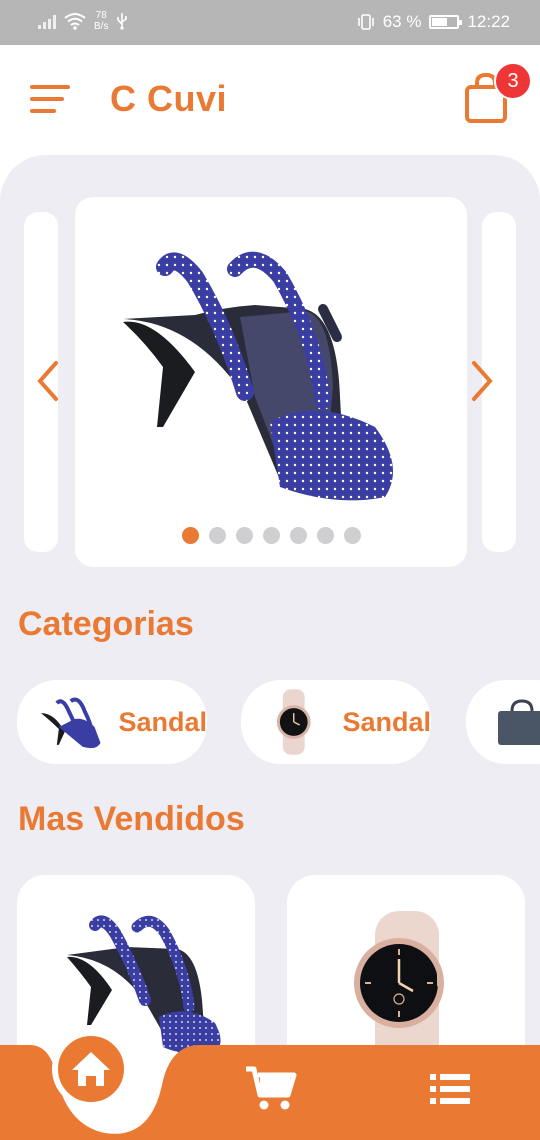 The height and width of the screenshot is (1140, 540). I want to click on battery-percent: 63 %, so click(402, 21).